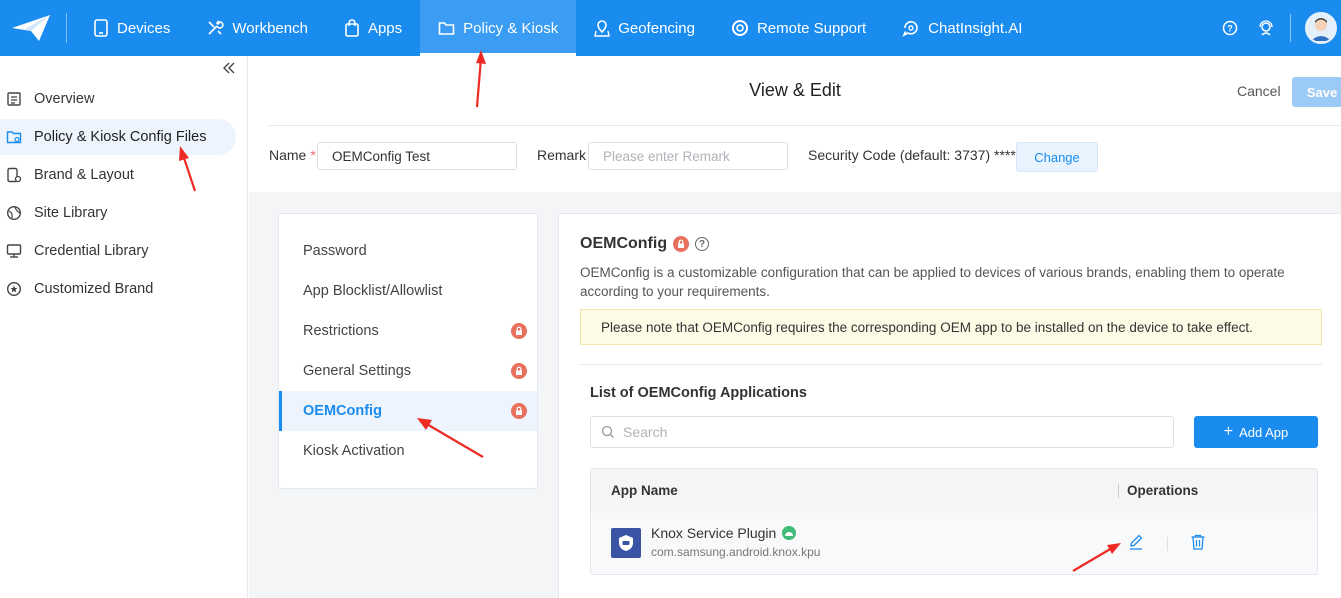 This screenshot has width=1341, height=598. What do you see at coordinates (229, 68) in the screenshot?
I see `collapse-sidebar-icon` at bounding box center [229, 68].